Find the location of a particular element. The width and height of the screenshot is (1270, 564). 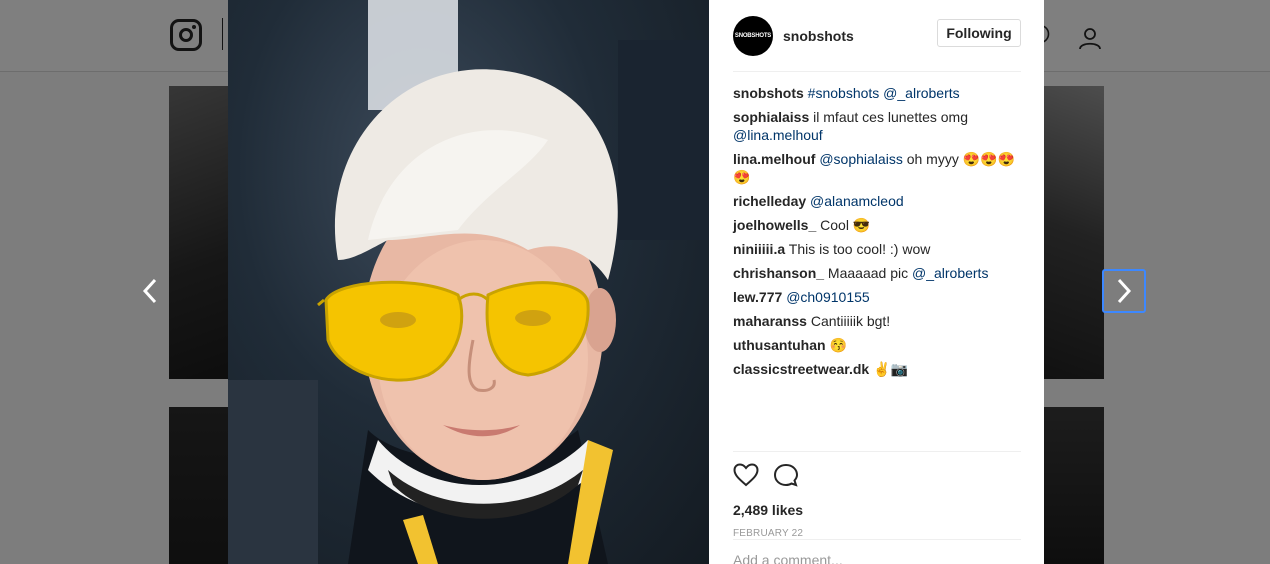

comment-username: classicstreetwear.dk is located at coordinates (801, 369).